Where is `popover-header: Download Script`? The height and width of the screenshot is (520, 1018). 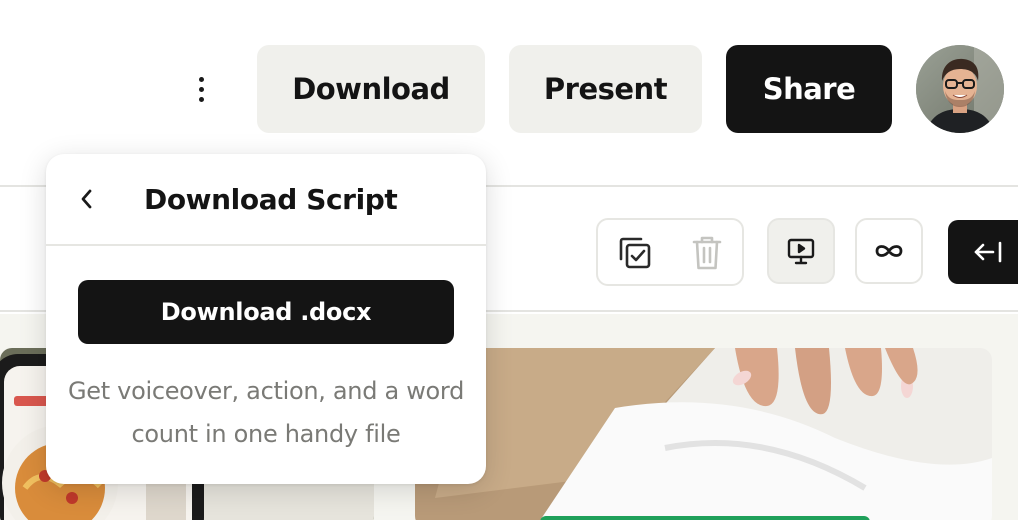 popover-header: Download Script is located at coordinates (266, 200).